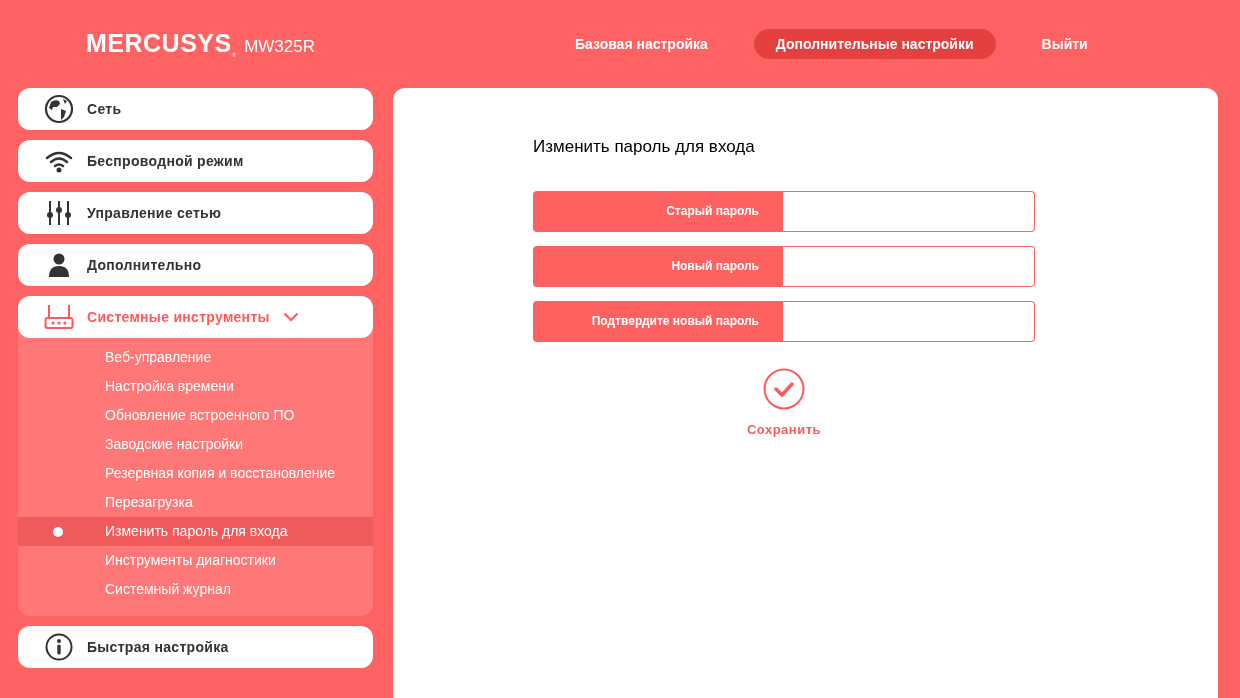 This screenshot has width=1240, height=698. Describe the element at coordinates (874, 44) in the screenshot. I see `nav-tab: Дополнительные настройки` at that location.